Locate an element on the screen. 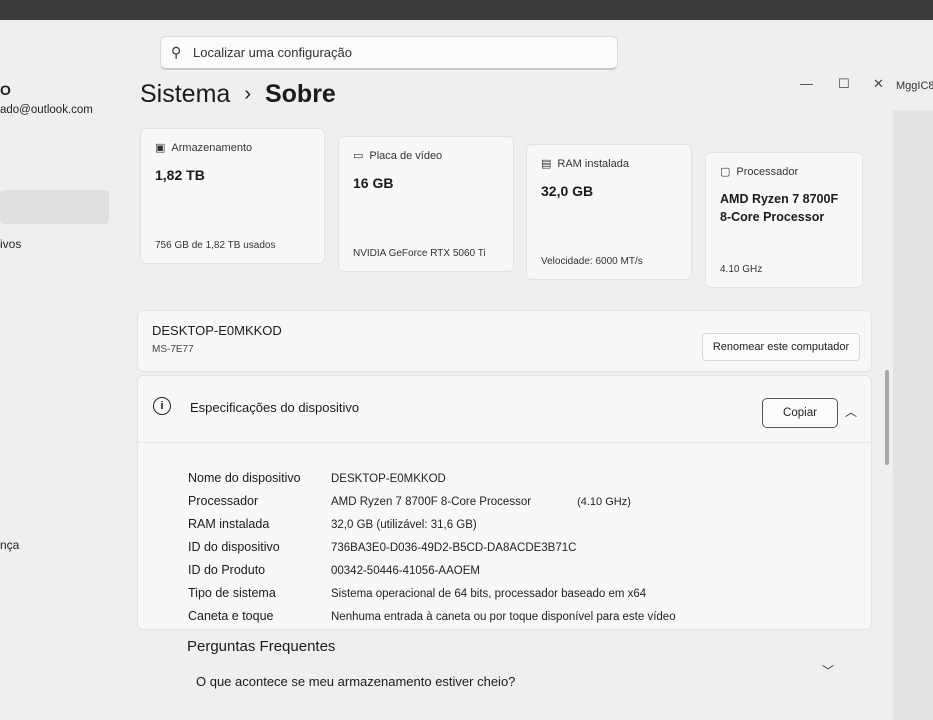  sidebar-selected-item is located at coordinates (54, 207).